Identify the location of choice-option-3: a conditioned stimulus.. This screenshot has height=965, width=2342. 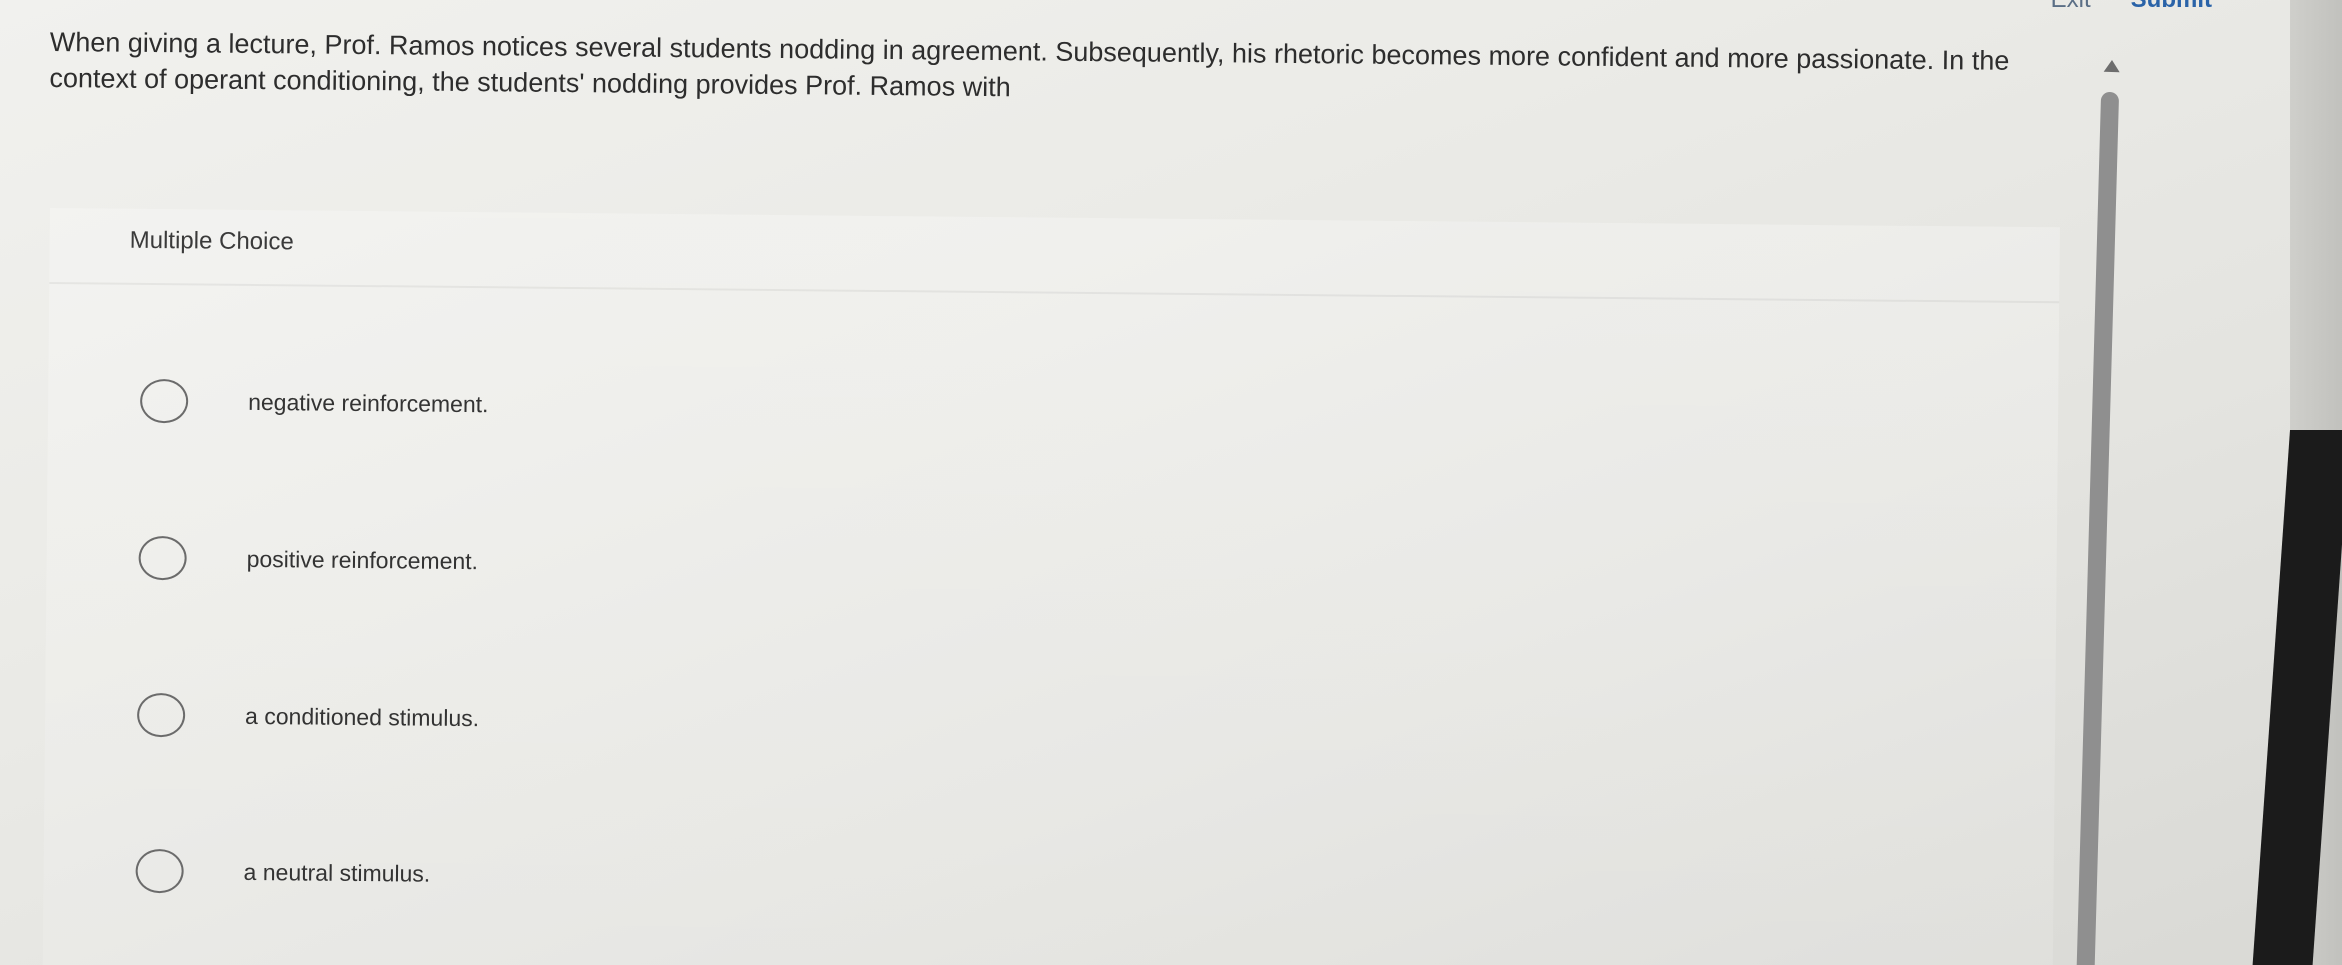
(308, 716).